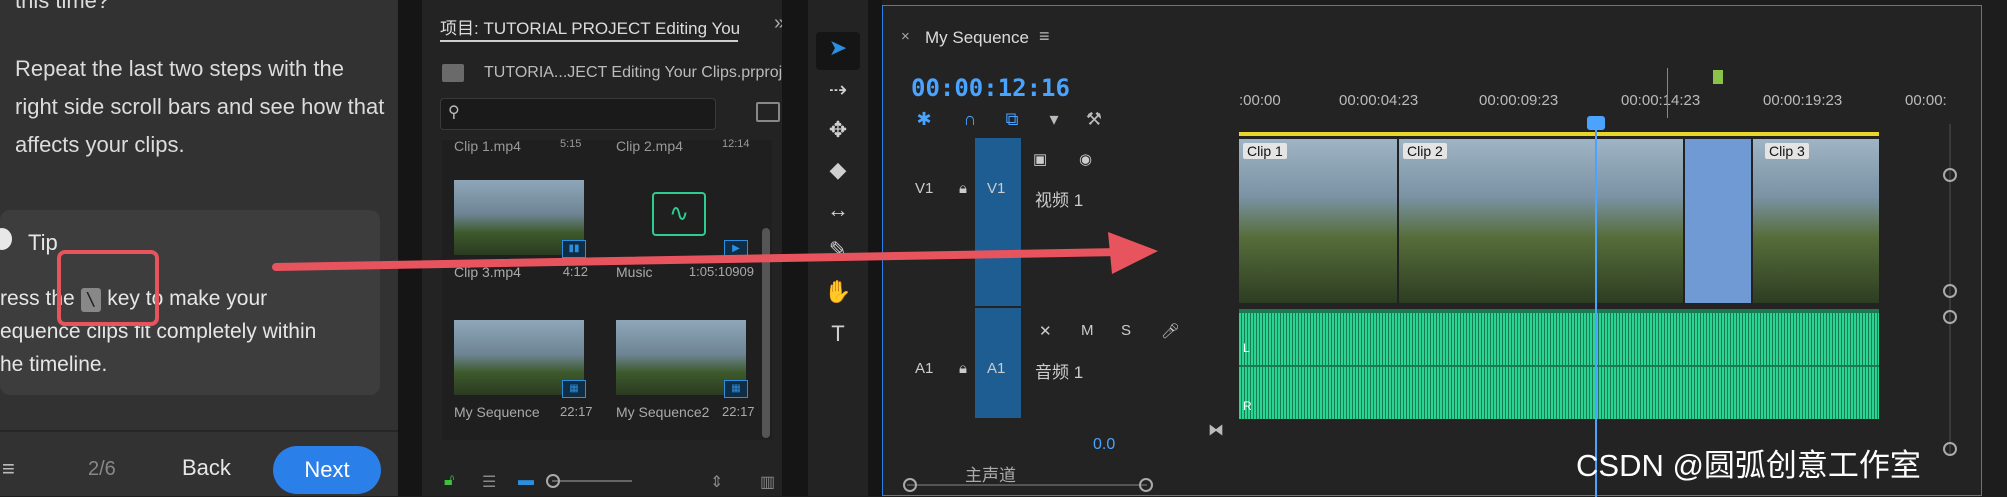 The height and width of the screenshot is (497, 2007). Describe the element at coordinates (838, 334) in the screenshot. I see `type-tool-icon: T` at that location.